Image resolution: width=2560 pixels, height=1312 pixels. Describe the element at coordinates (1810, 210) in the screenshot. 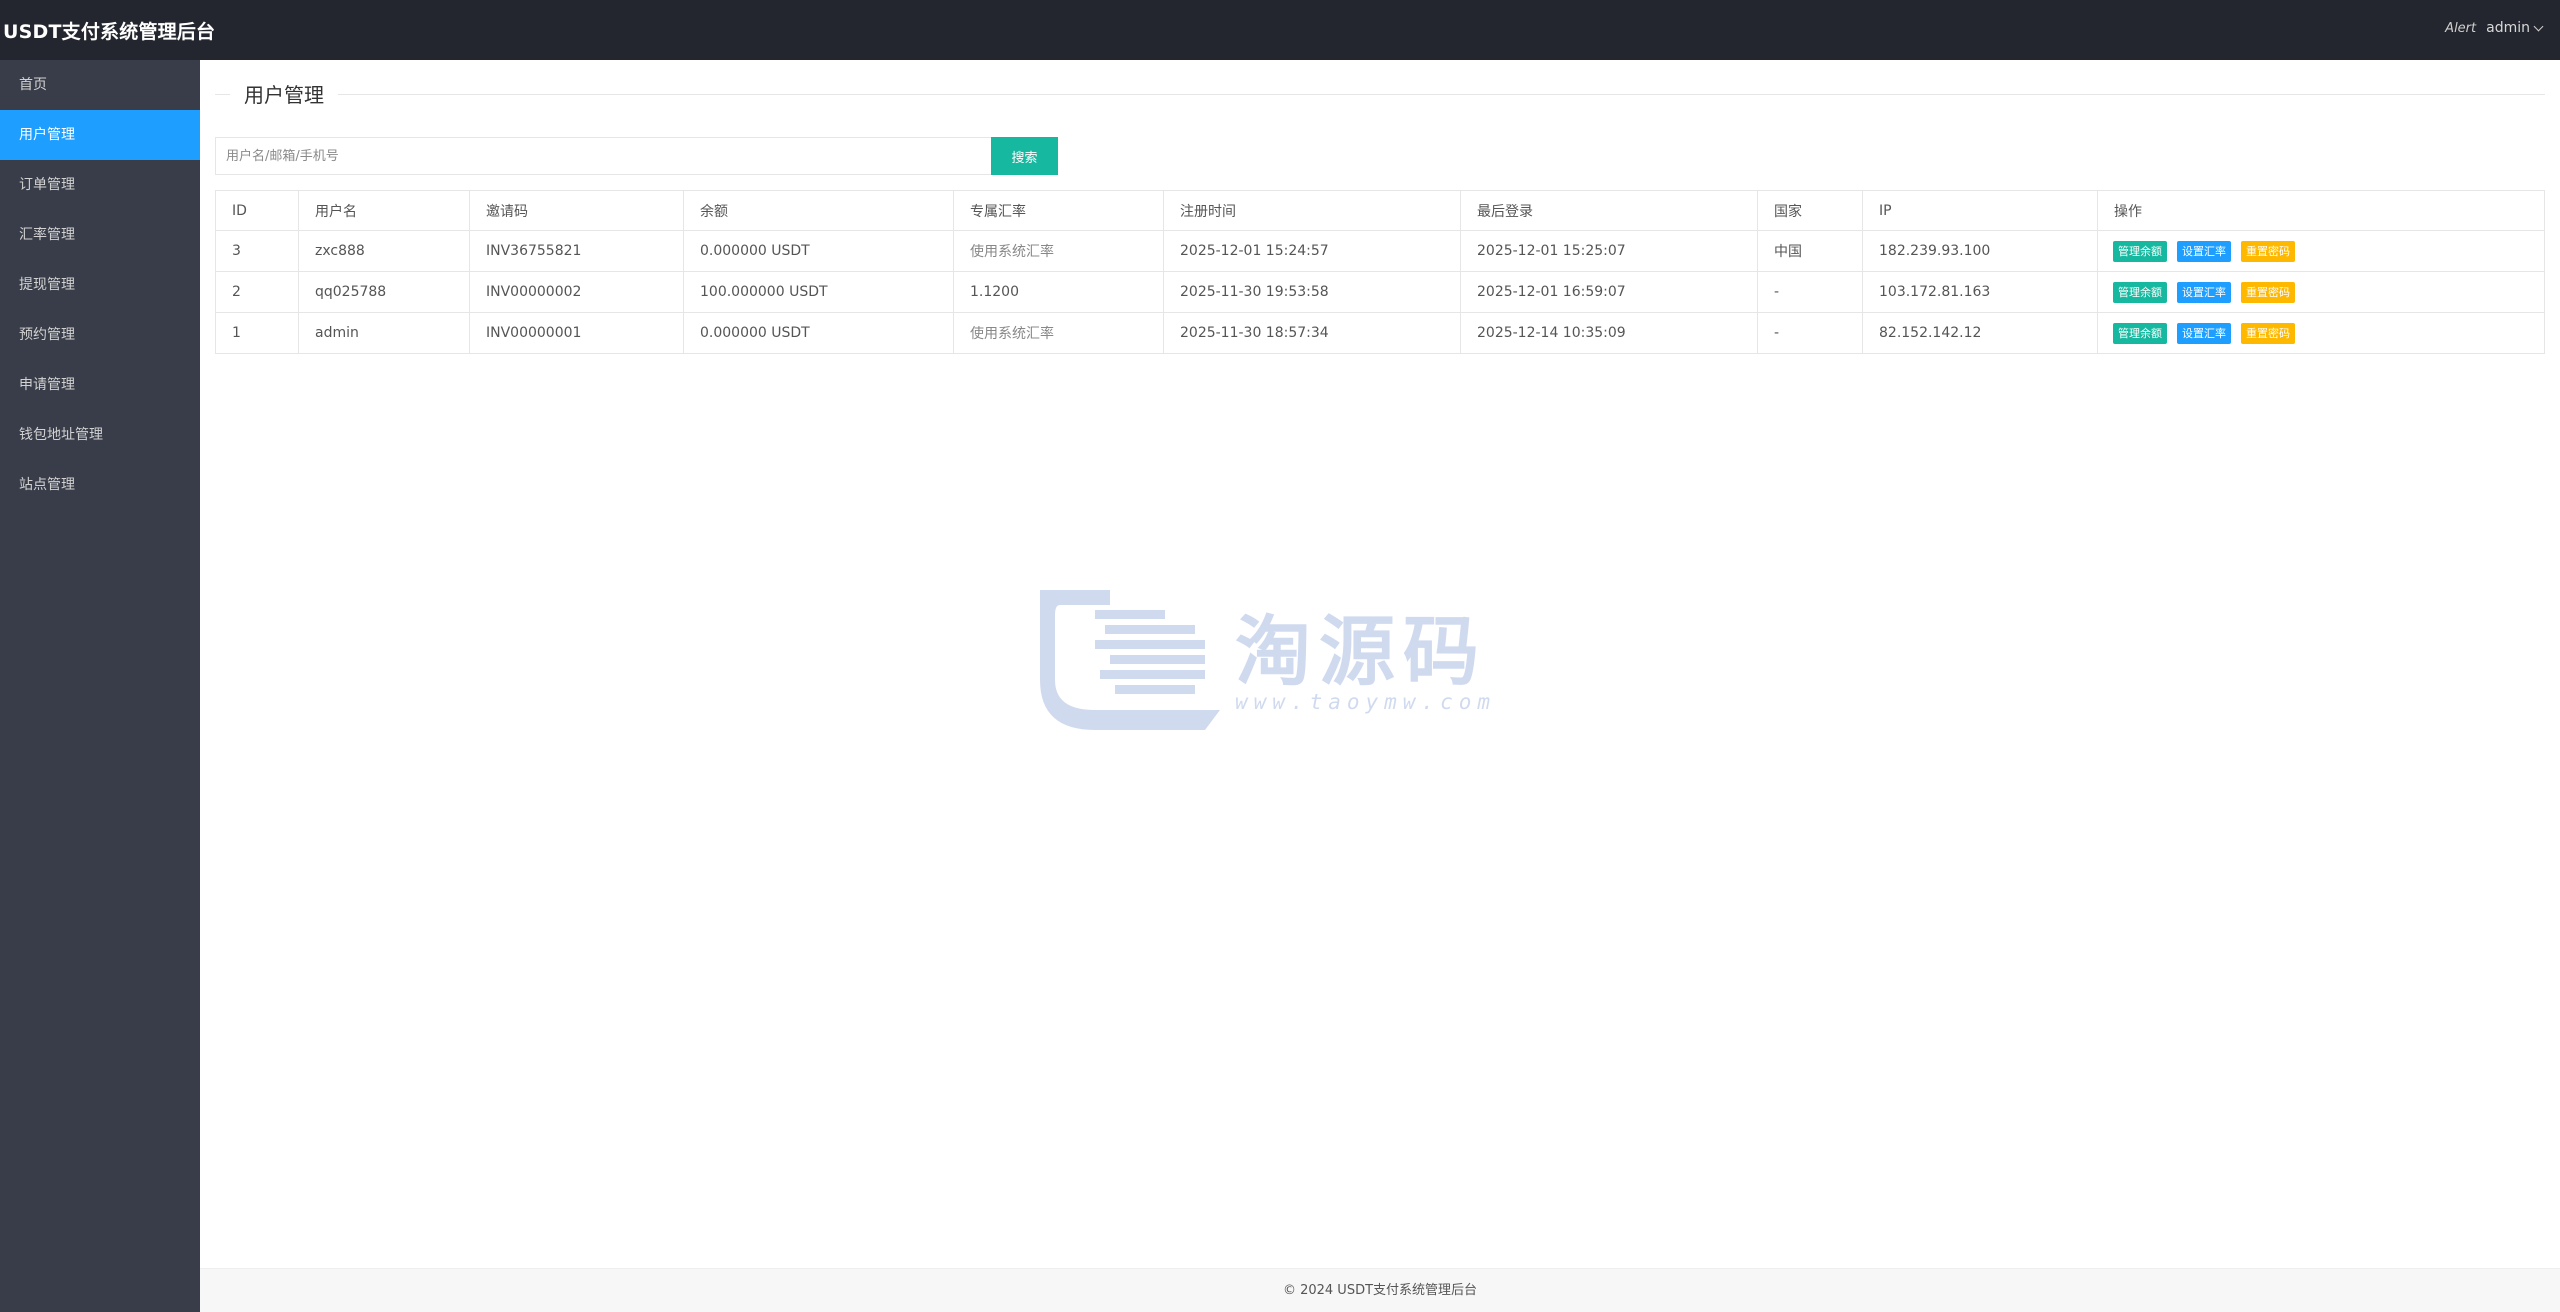

I see `col-header-country: 国家` at that location.